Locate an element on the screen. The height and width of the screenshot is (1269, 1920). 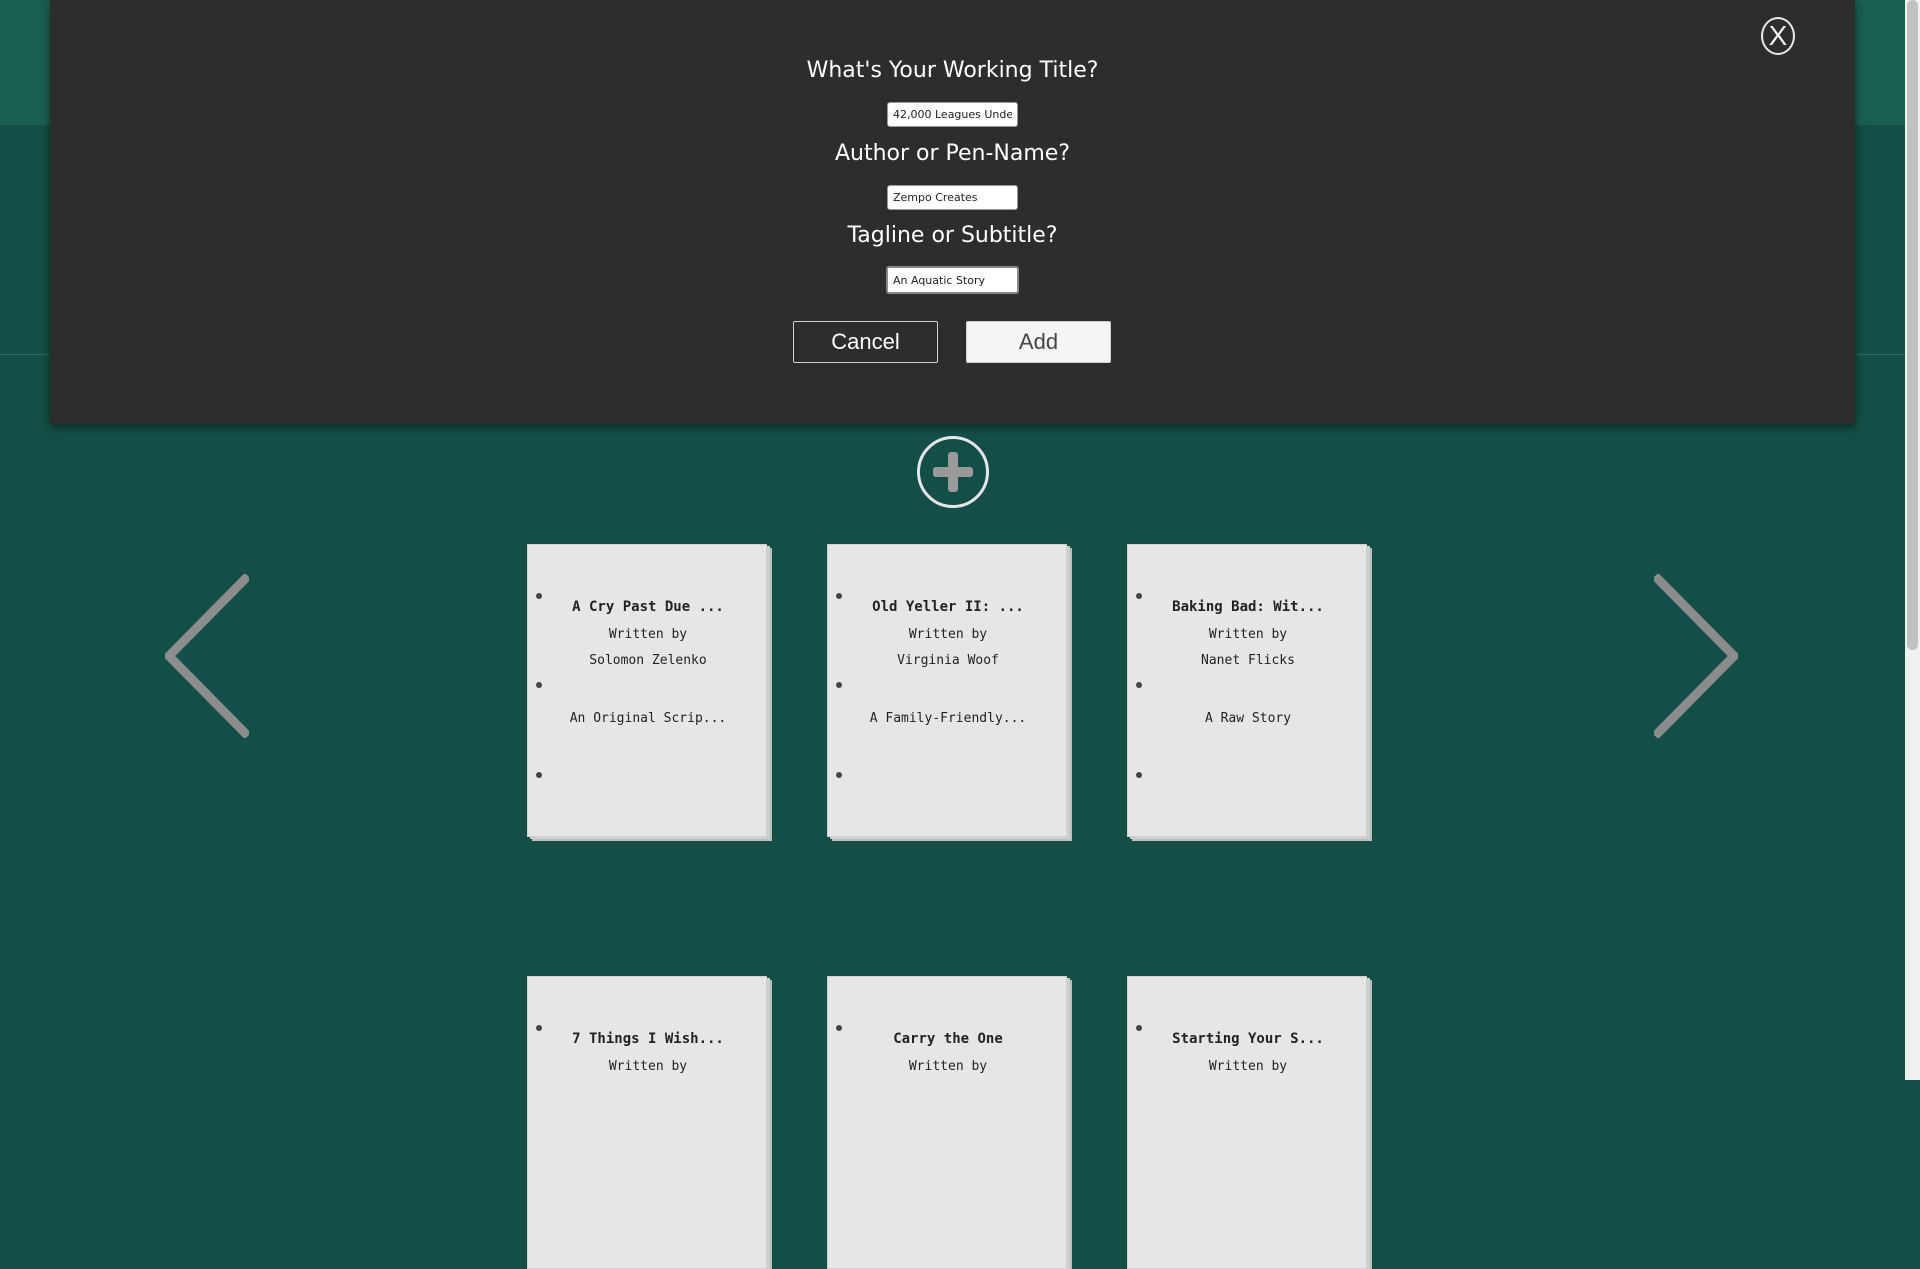
tagline-input is located at coordinates (952, 280).